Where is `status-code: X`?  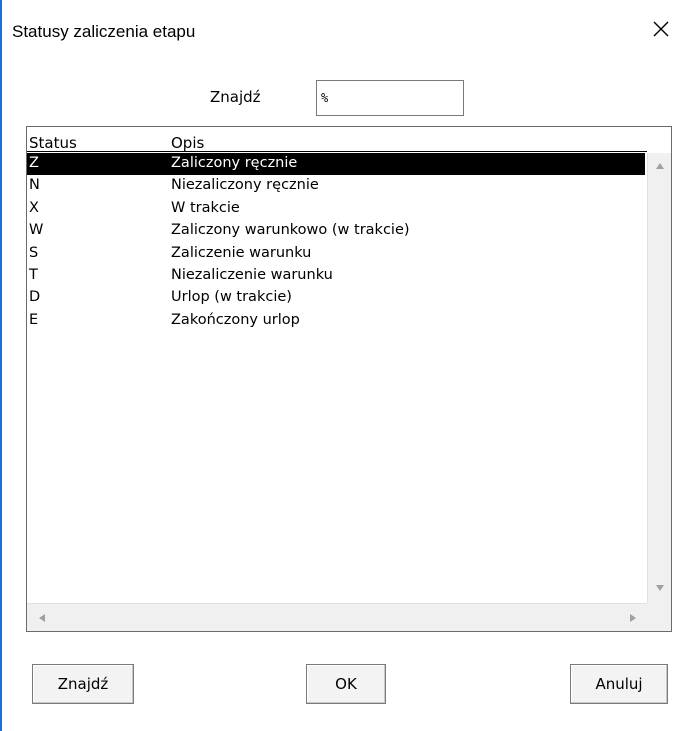
status-code: X is located at coordinates (34, 207).